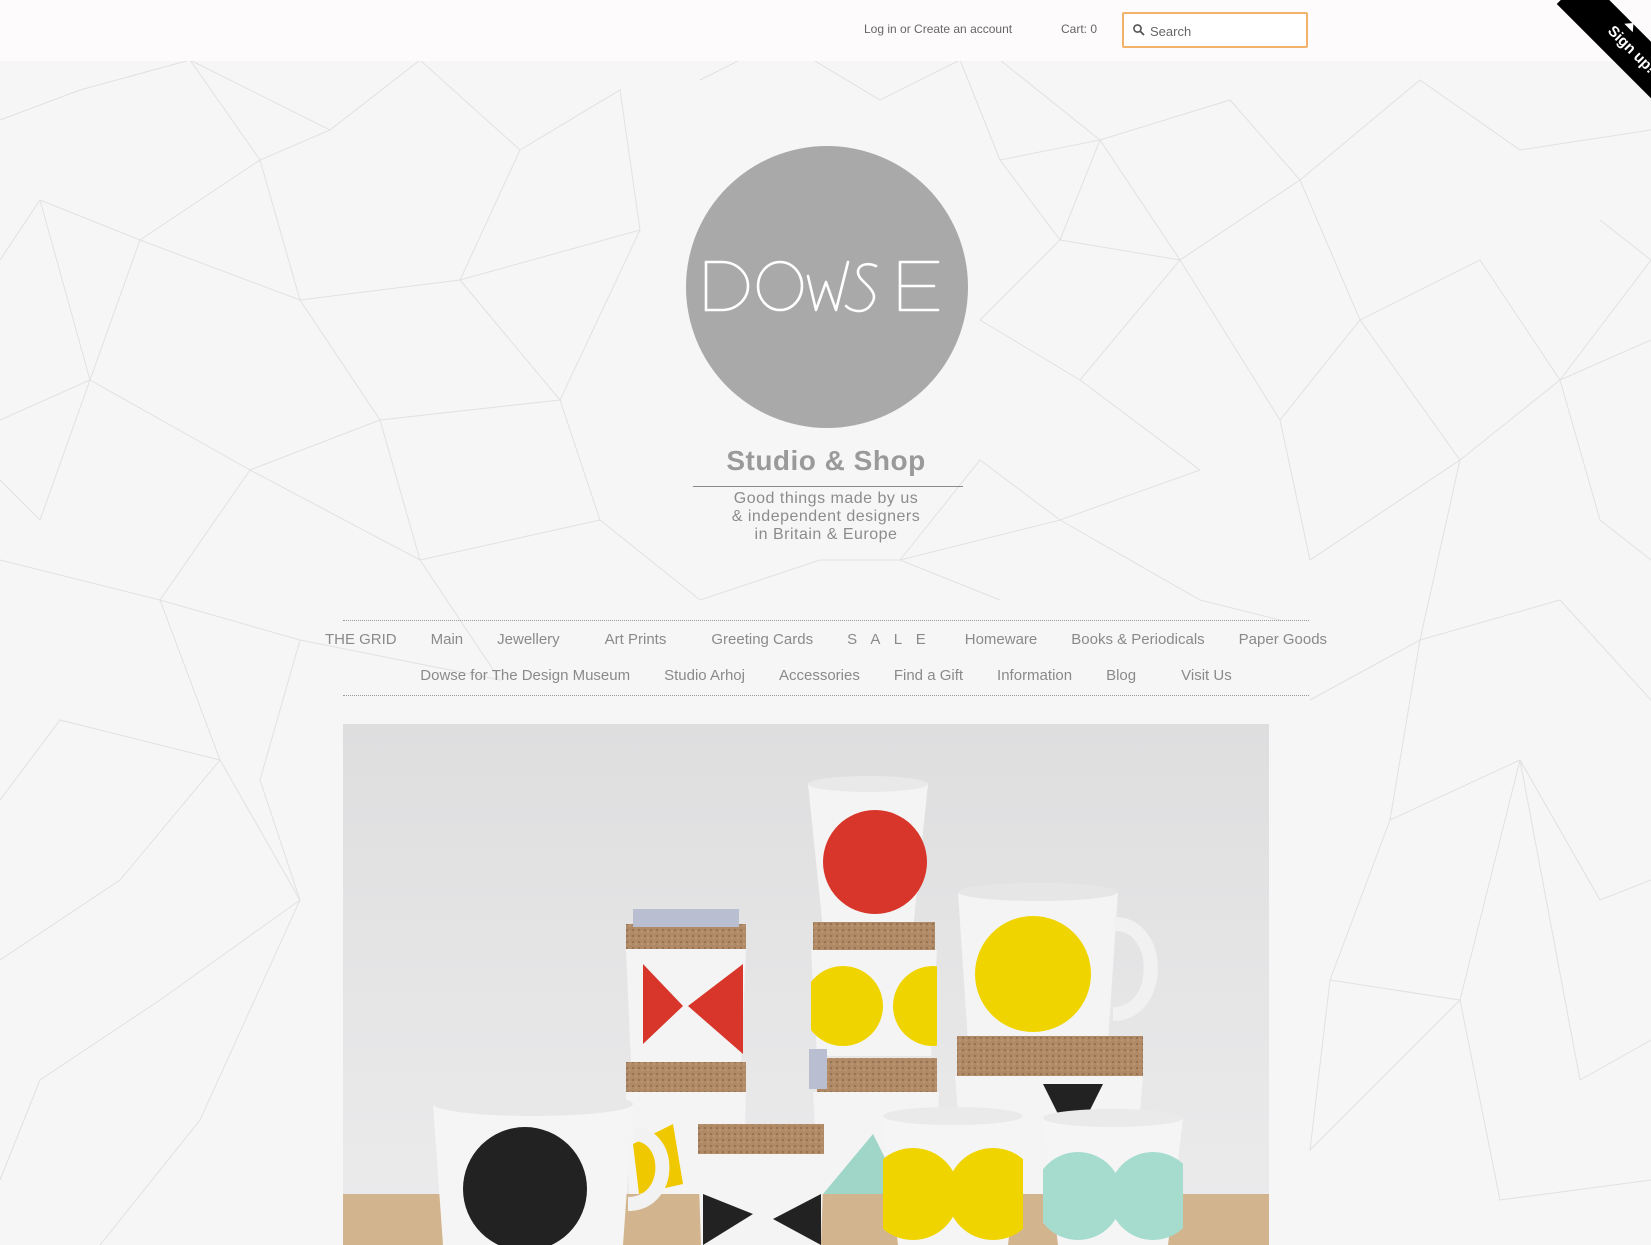 Image resolution: width=1651 pixels, height=1245 pixels. Describe the element at coordinates (1121, 675) in the screenshot. I see `nav-item-blog: Blog` at that location.